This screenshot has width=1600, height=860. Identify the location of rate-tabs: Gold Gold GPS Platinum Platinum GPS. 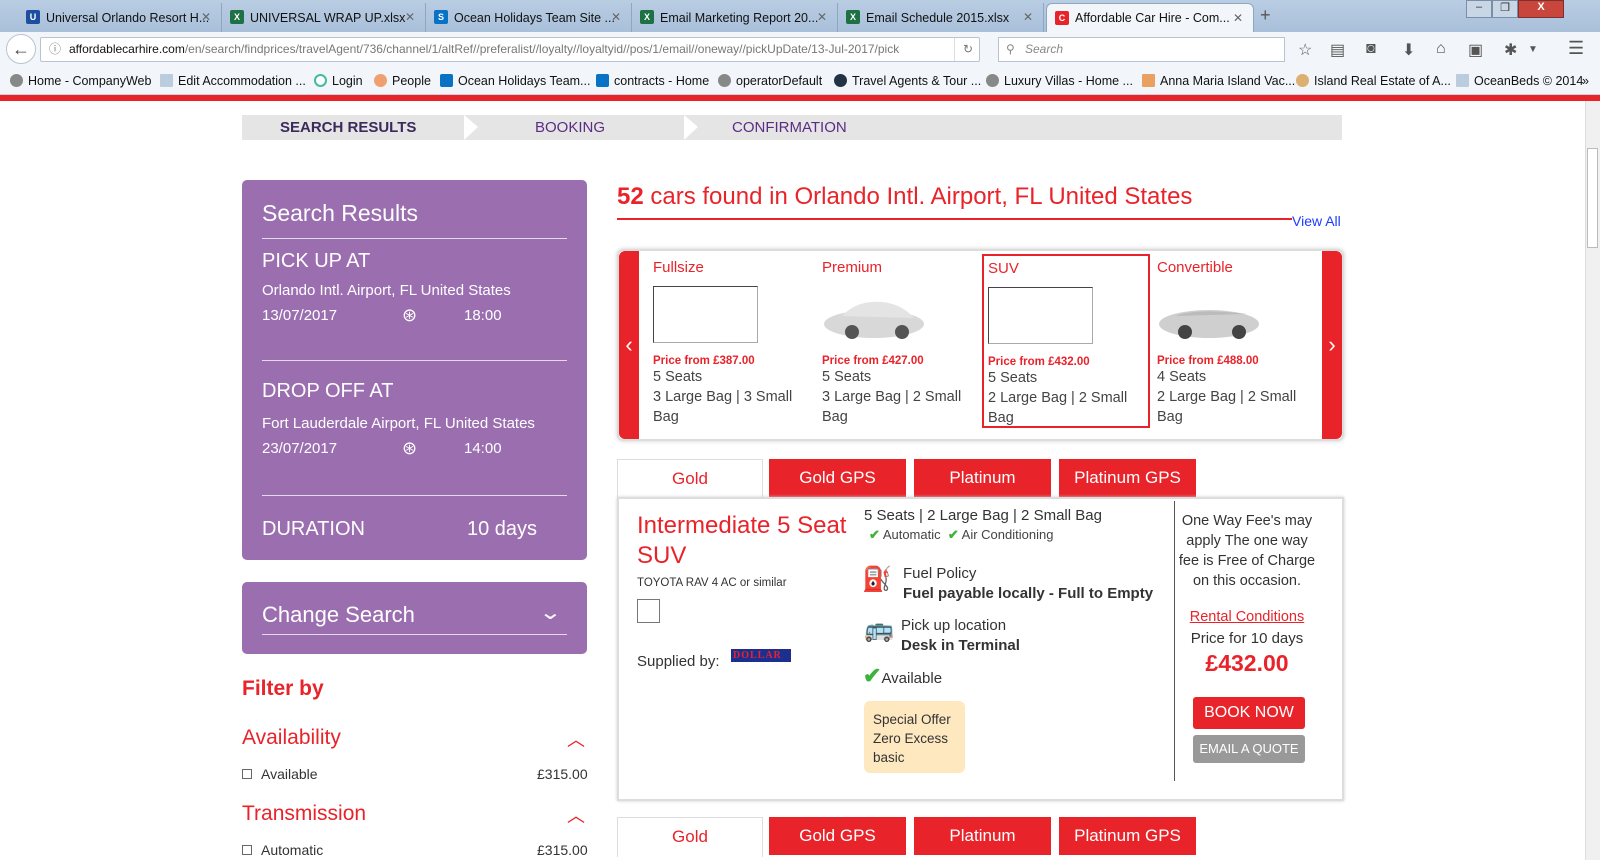
(980, 479).